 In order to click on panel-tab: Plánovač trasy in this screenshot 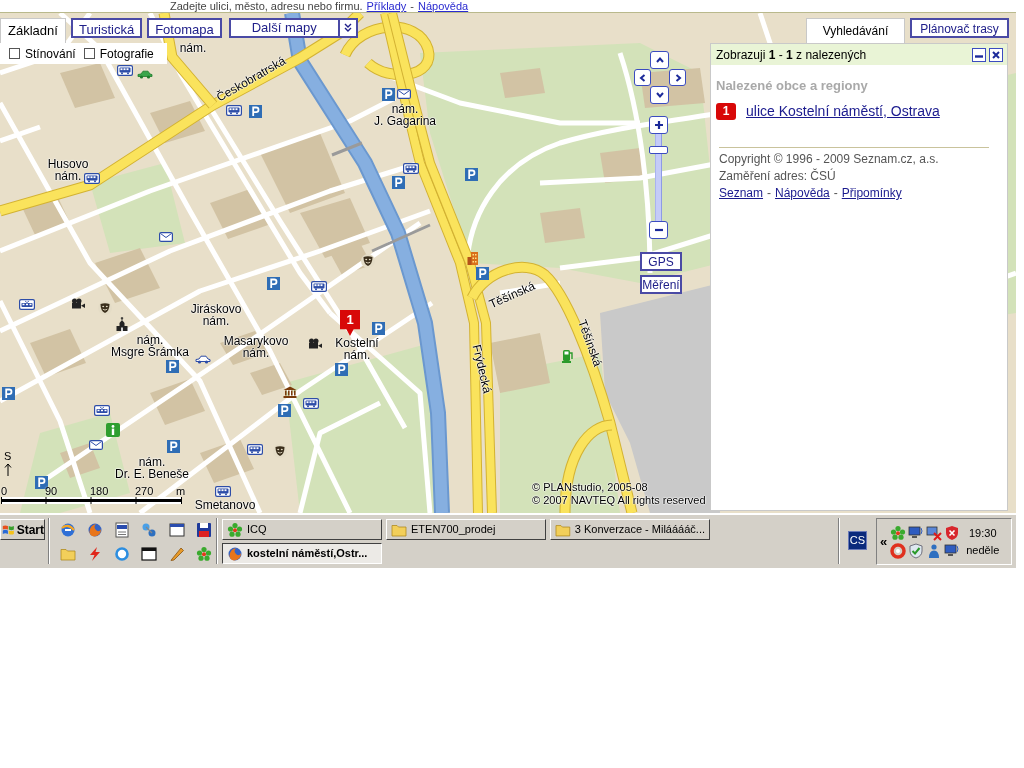, I will do `click(959, 28)`.